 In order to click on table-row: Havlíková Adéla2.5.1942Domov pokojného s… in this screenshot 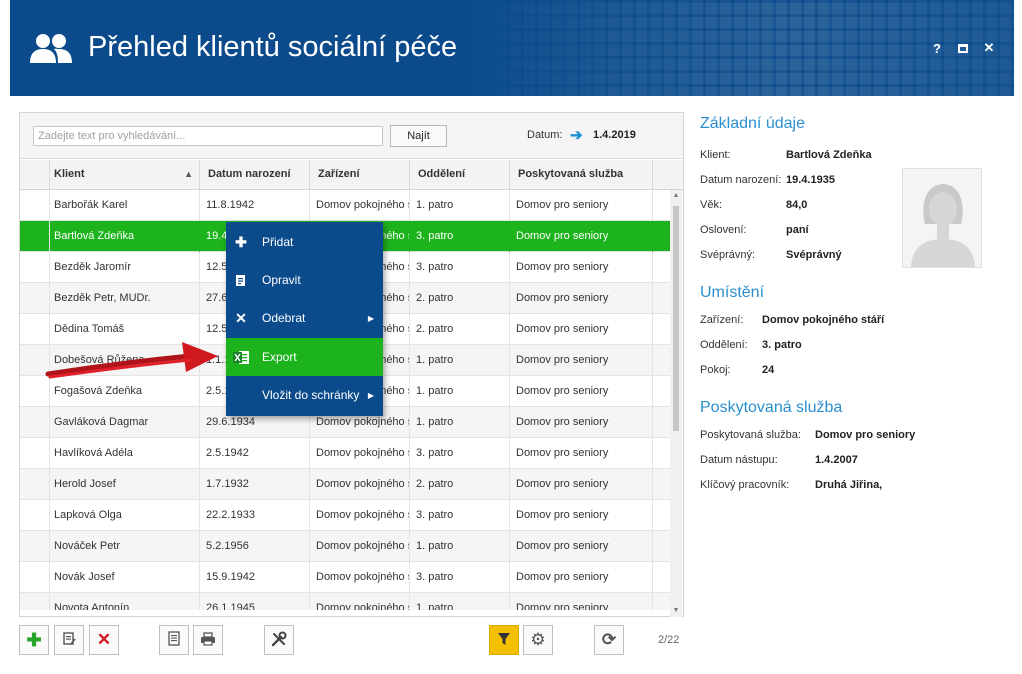, I will do `click(345, 453)`.